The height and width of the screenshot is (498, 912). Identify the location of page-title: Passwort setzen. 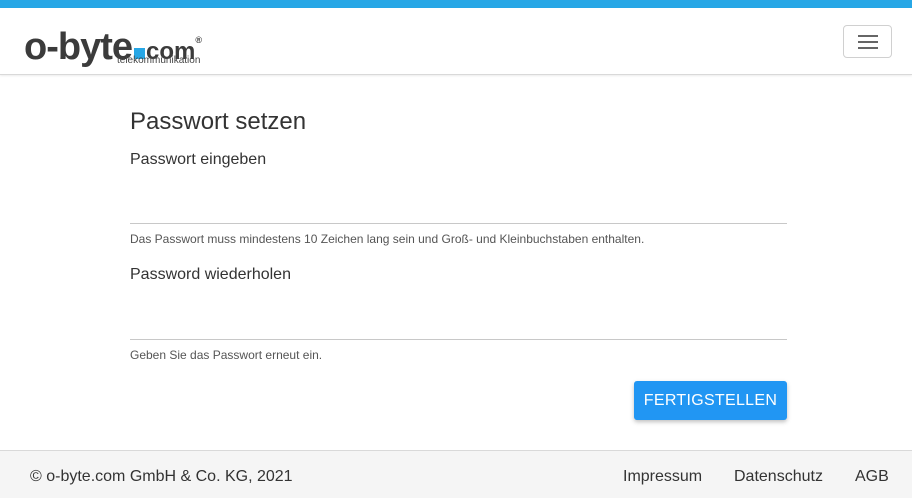
(218, 121).